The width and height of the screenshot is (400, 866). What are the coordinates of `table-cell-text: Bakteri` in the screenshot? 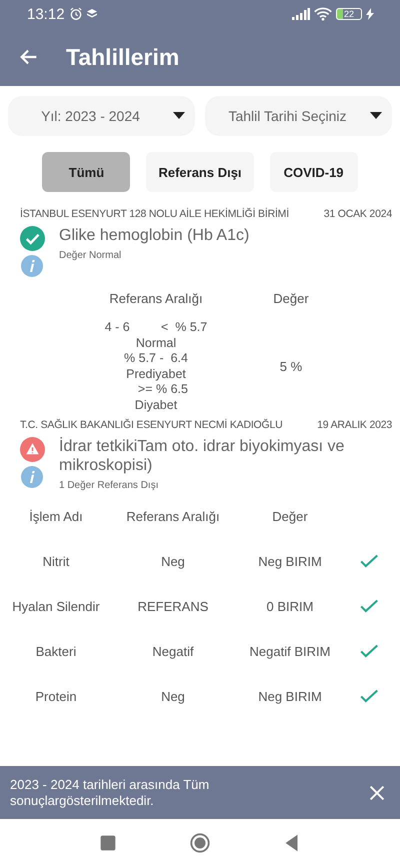 It's located at (56, 652).